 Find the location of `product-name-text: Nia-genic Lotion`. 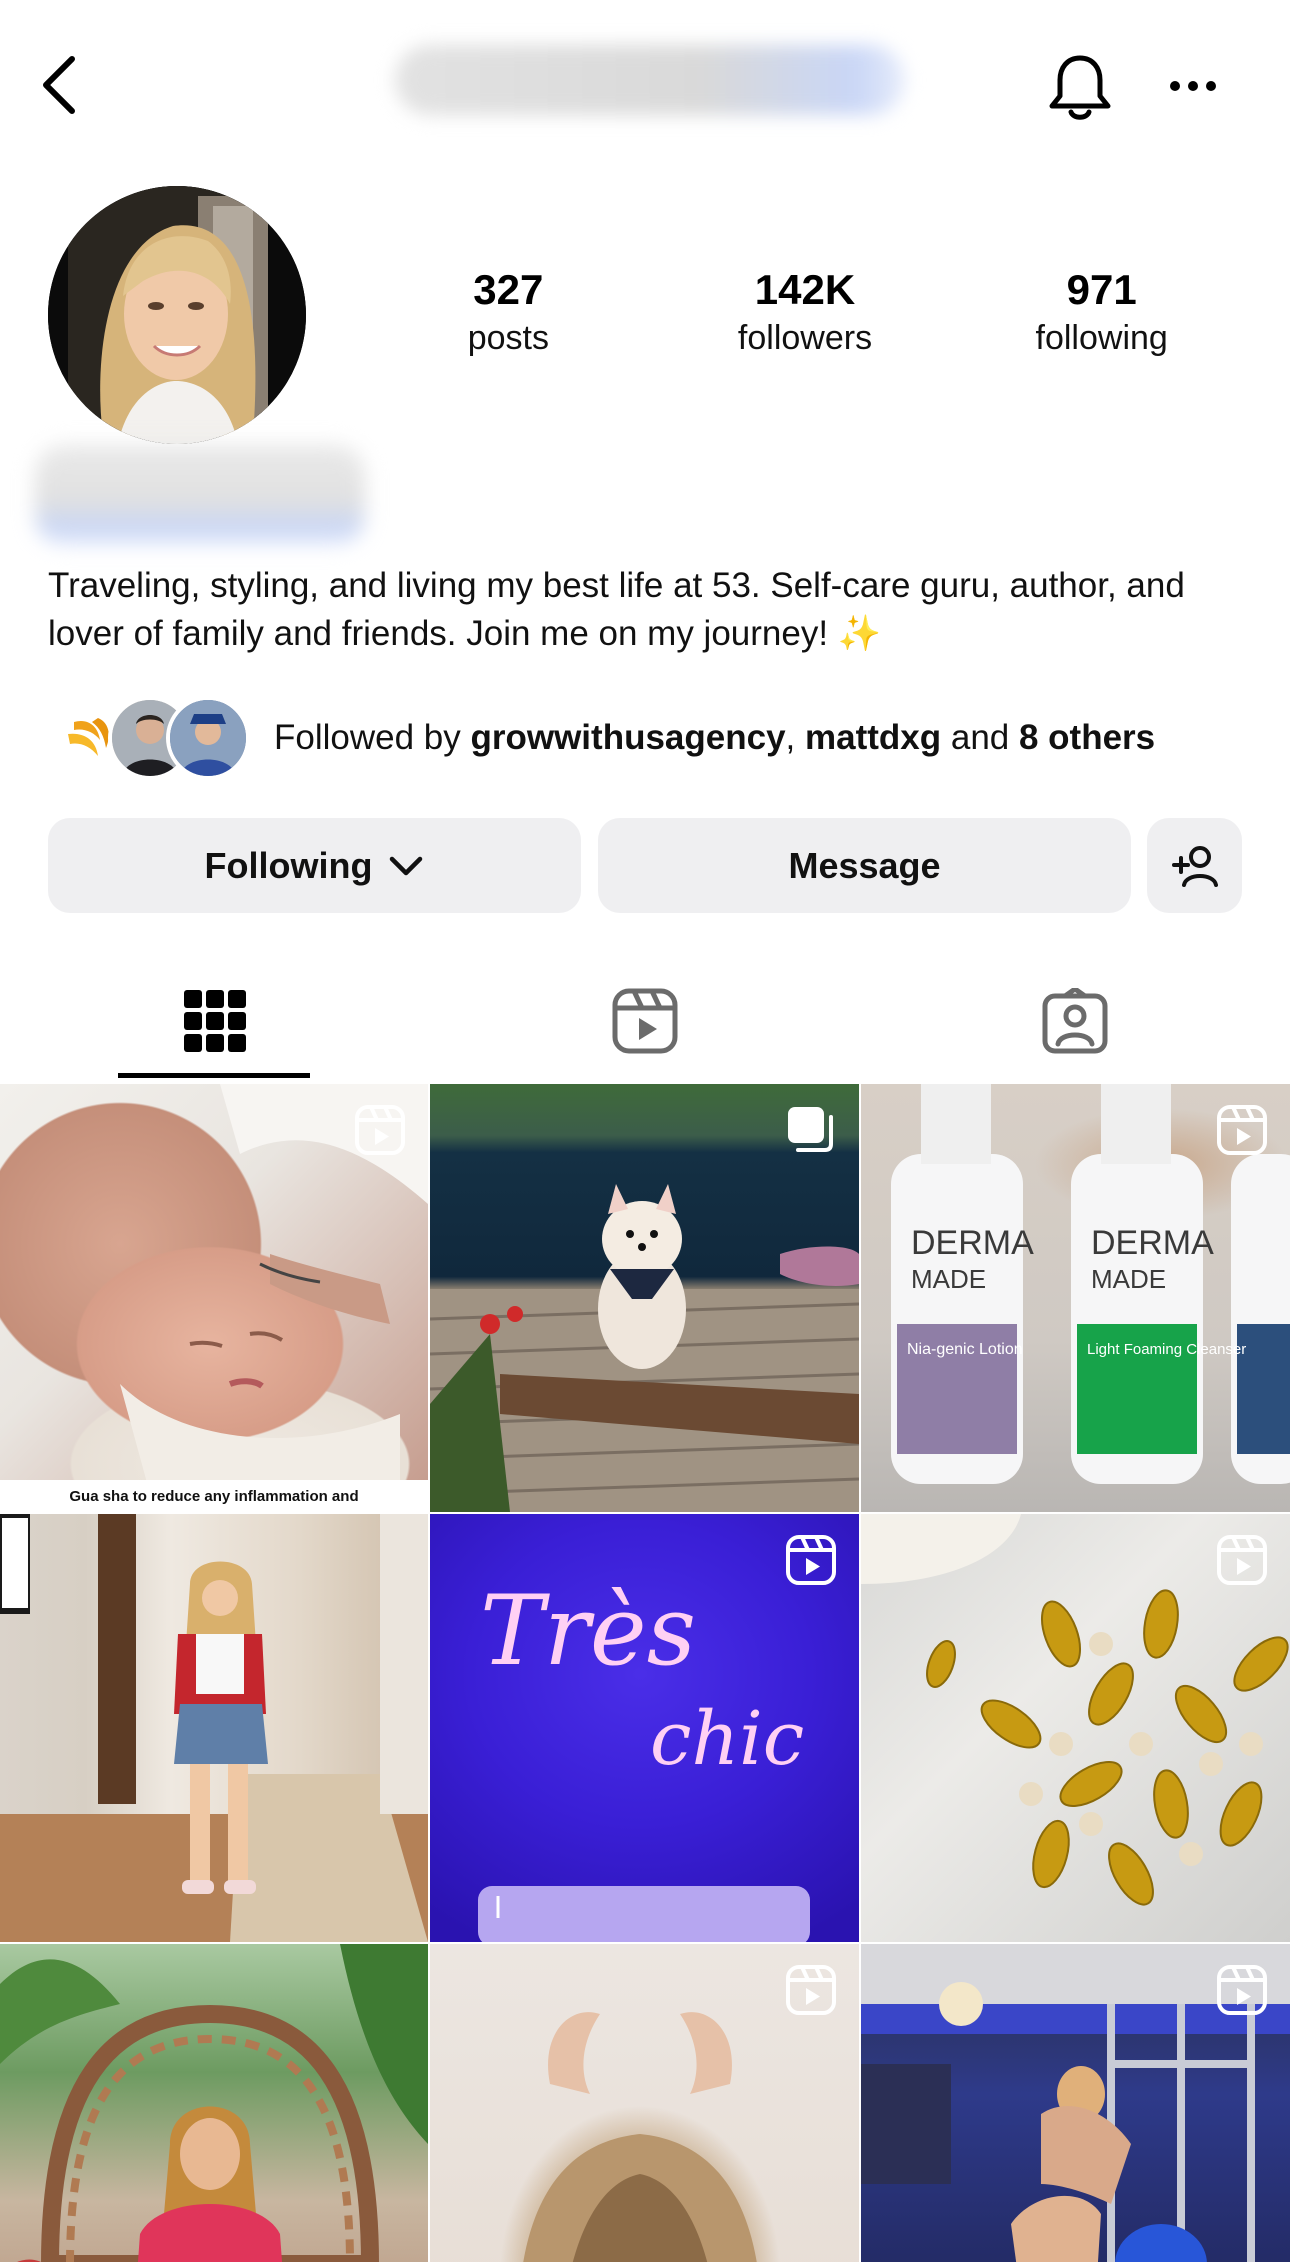

product-name-text: Nia-genic Lotion is located at coordinates (965, 1349).